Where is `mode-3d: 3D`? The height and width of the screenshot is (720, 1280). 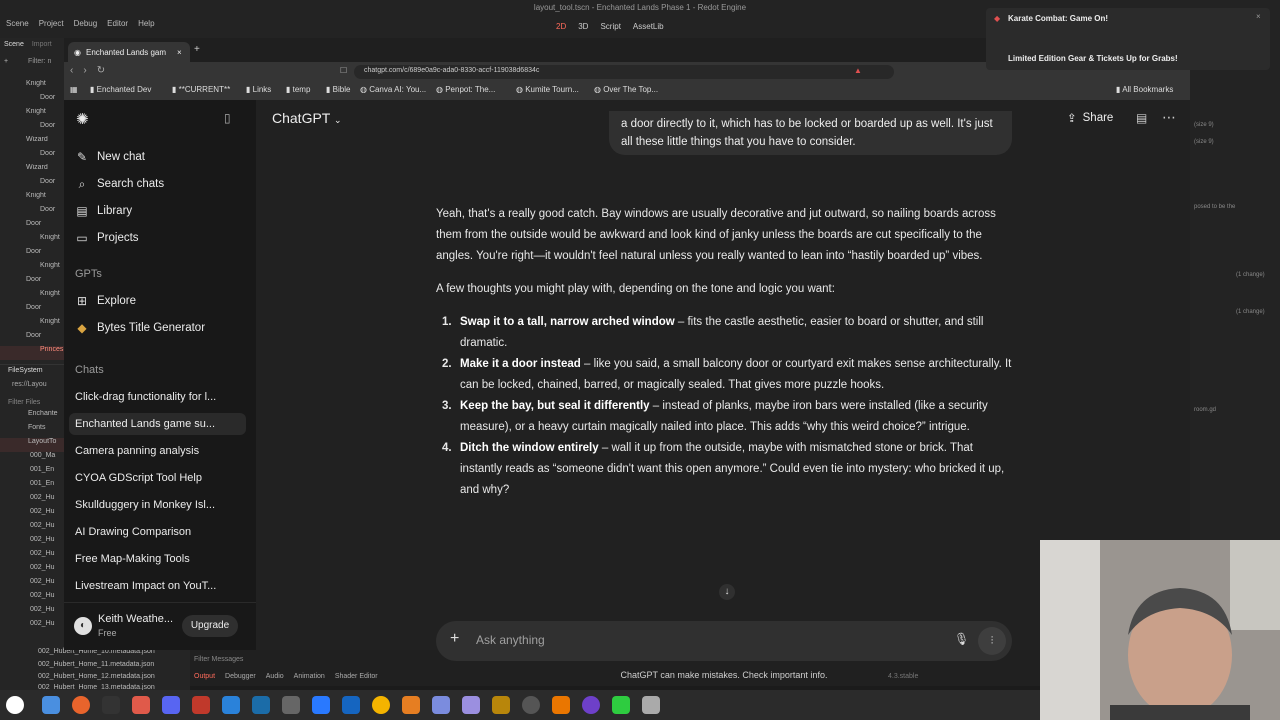 mode-3d: 3D is located at coordinates (583, 26).